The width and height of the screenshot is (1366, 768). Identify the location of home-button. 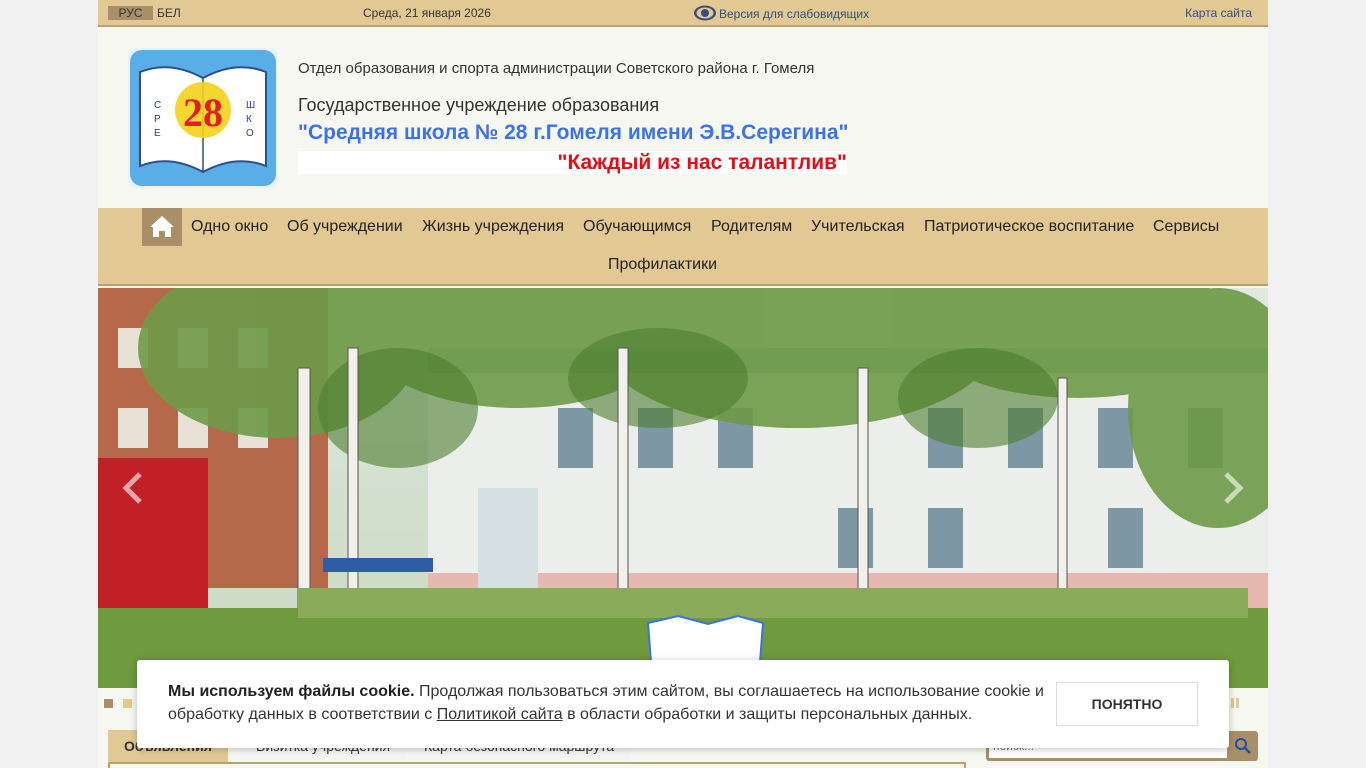
(162, 227).